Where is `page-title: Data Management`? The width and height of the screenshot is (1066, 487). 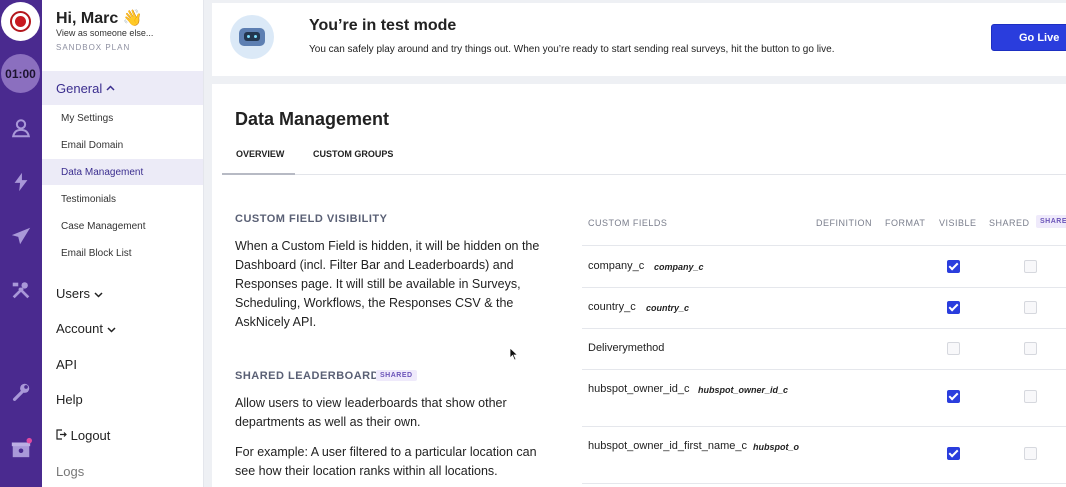 page-title: Data Management is located at coordinates (312, 119).